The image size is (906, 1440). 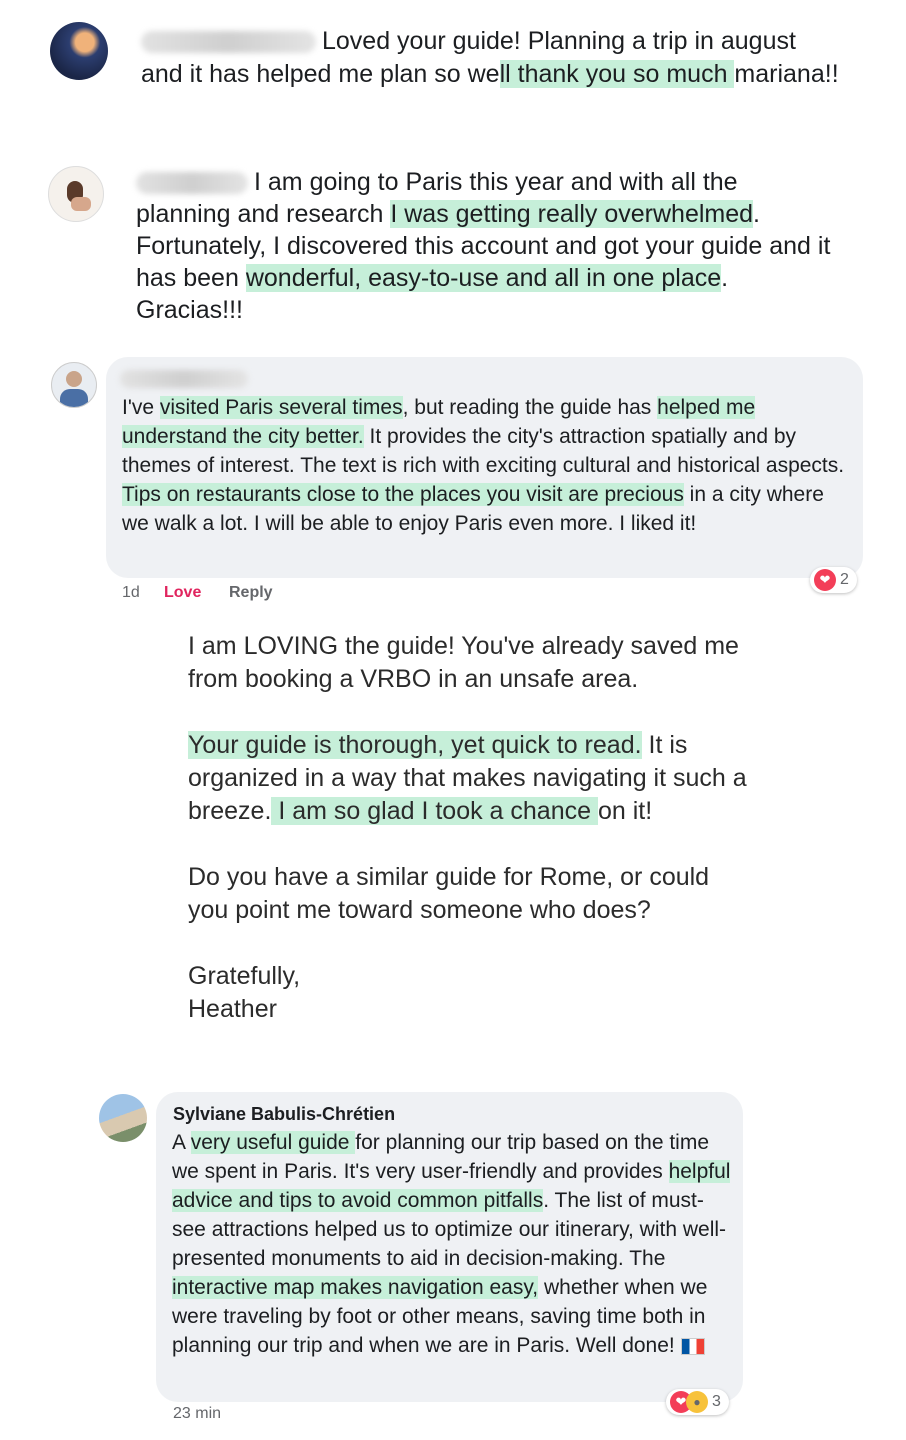 I want to click on highlighted-text: interactive map makes navigation easy,, so click(x=355, y=1287).